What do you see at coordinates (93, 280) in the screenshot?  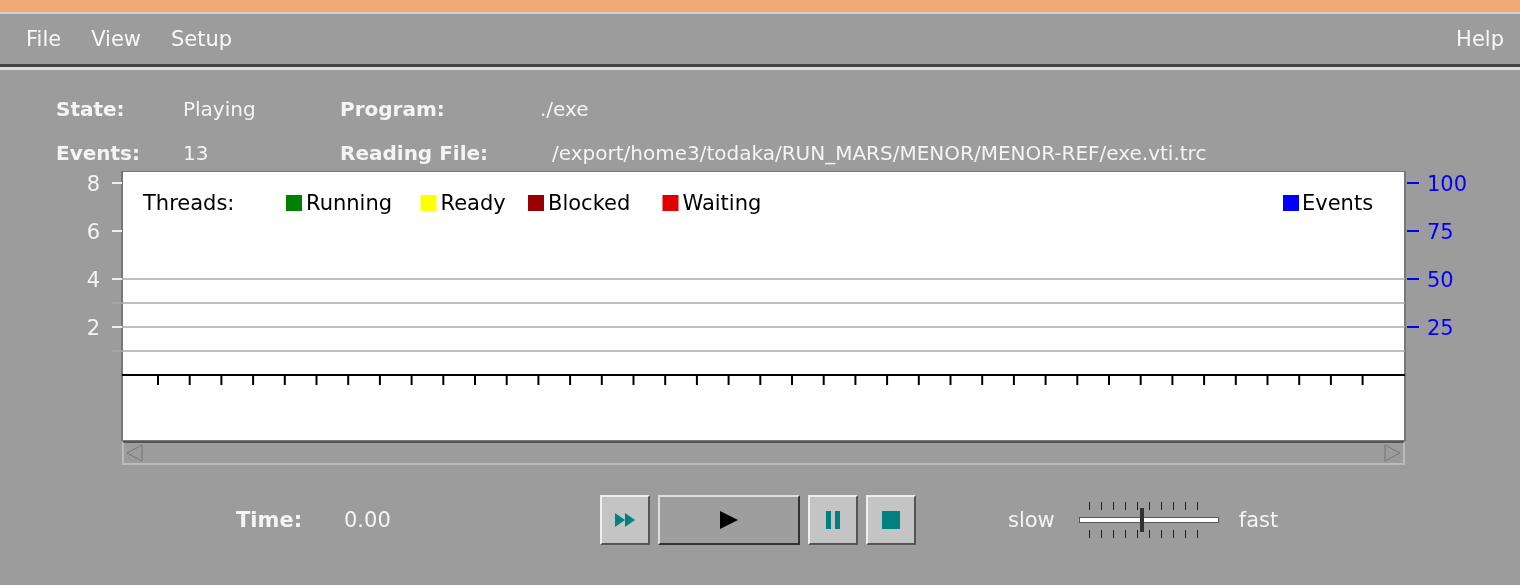 I see `axis-tick-label: 4` at bounding box center [93, 280].